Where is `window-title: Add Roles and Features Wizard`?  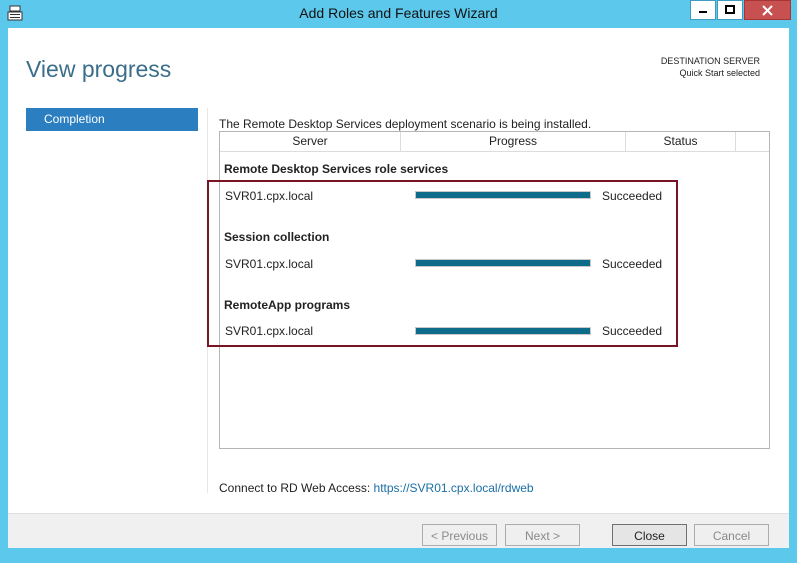 window-title: Add Roles and Features Wizard is located at coordinates (398, 13).